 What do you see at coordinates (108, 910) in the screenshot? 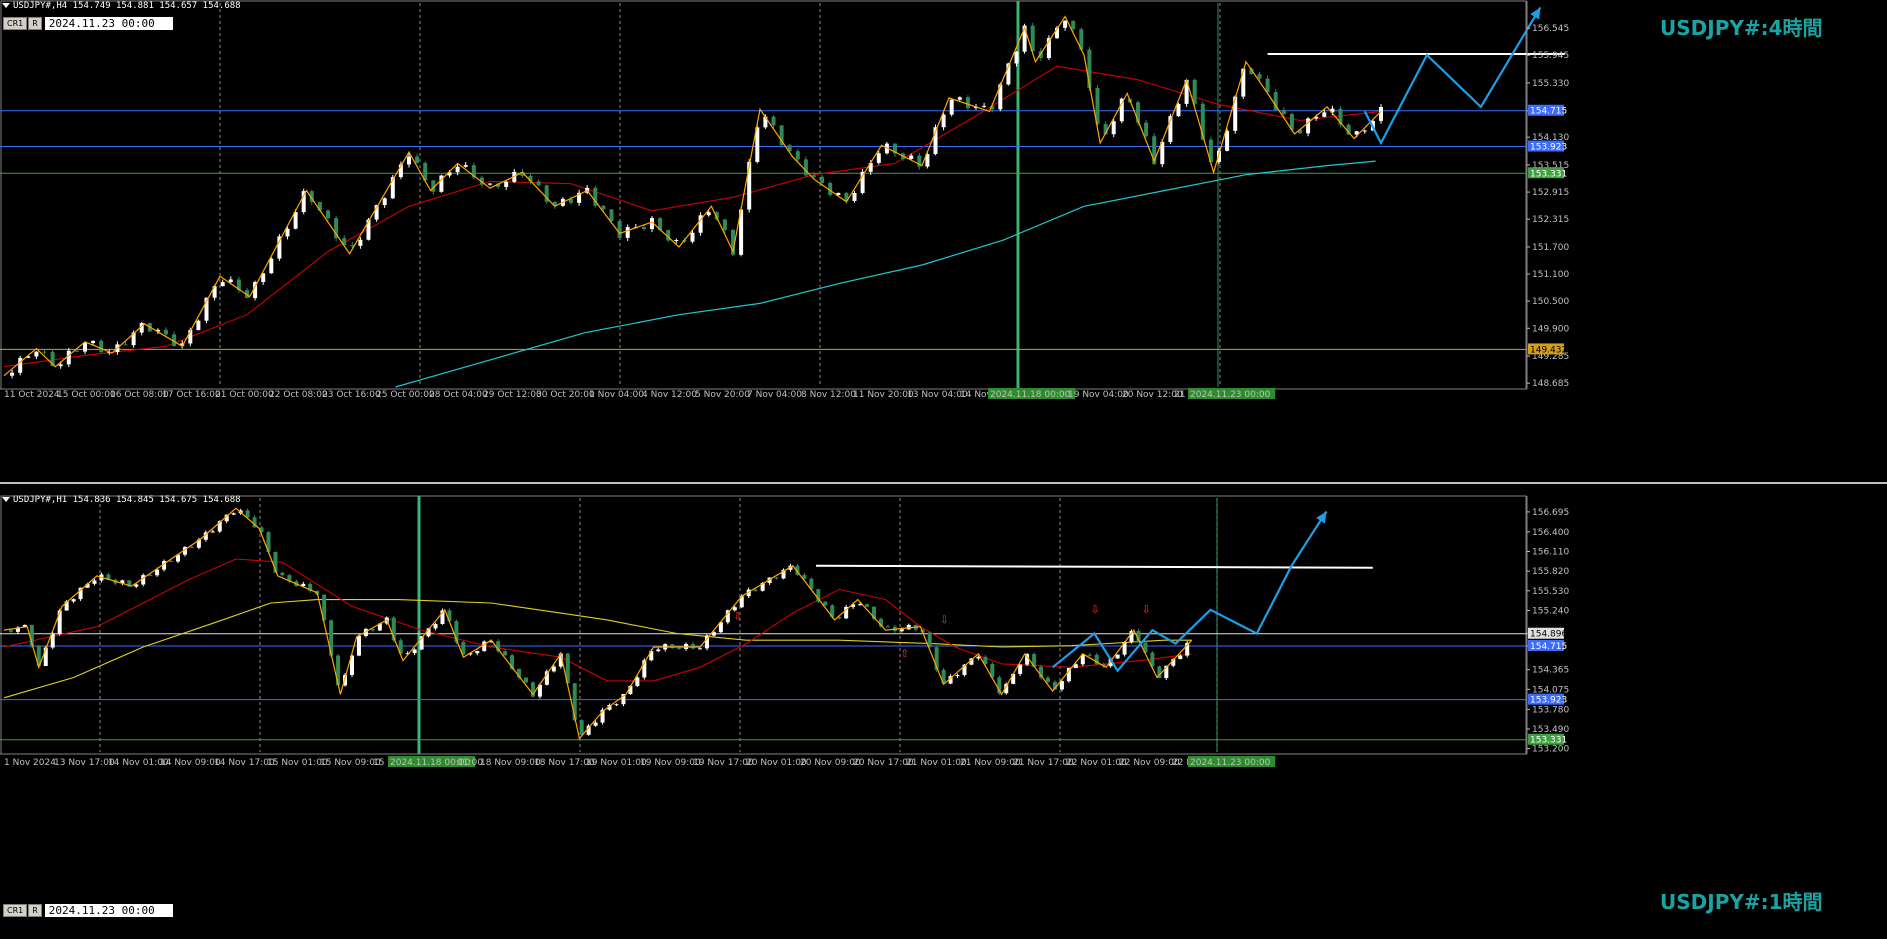
I see `h1-date-box: 2024.11.23 00:00` at bounding box center [108, 910].